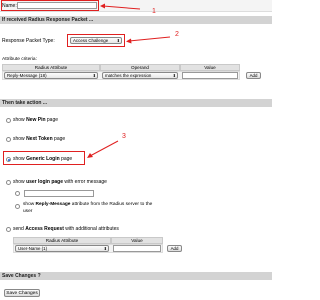  What do you see at coordinates (129, 80) in the screenshot?
I see `annotation-arrows` at bounding box center [129, 80].